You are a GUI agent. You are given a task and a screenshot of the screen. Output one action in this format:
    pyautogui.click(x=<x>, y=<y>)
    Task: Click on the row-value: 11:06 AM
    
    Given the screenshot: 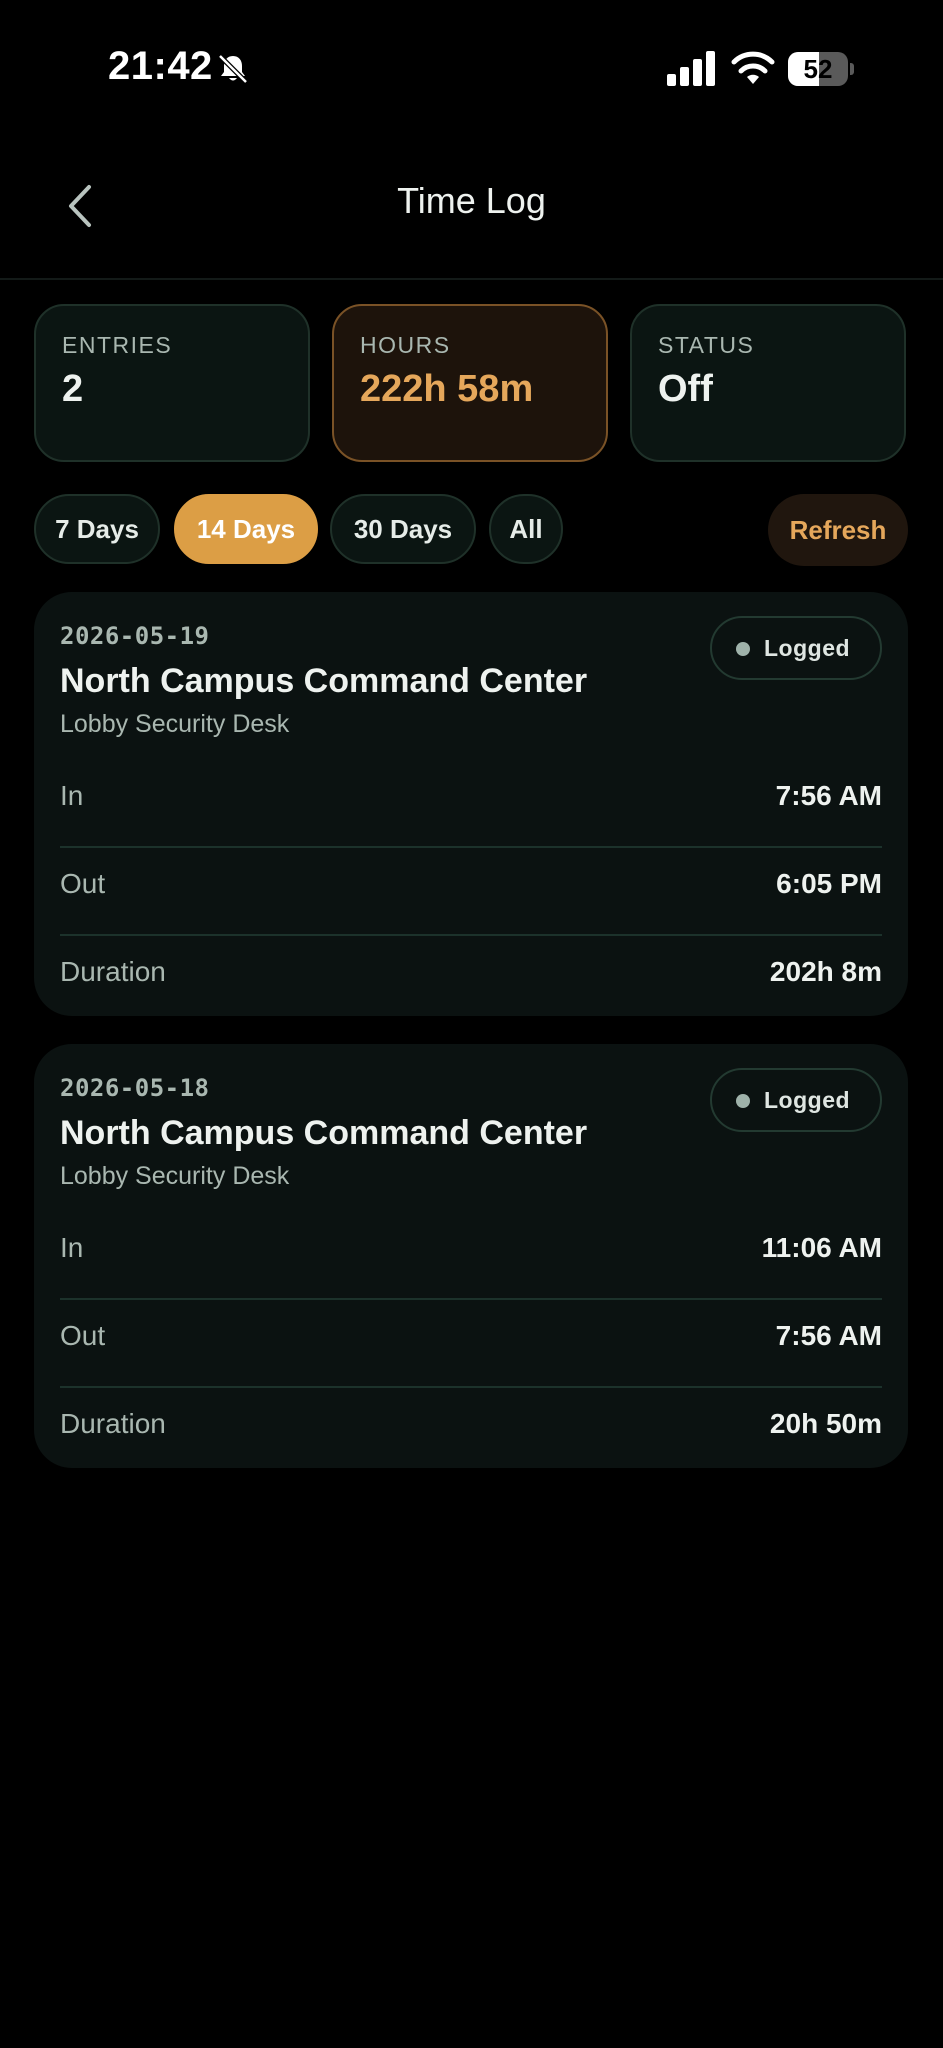 What is the action you would take?
    pyautogui.click(x=821, y=1247)
    